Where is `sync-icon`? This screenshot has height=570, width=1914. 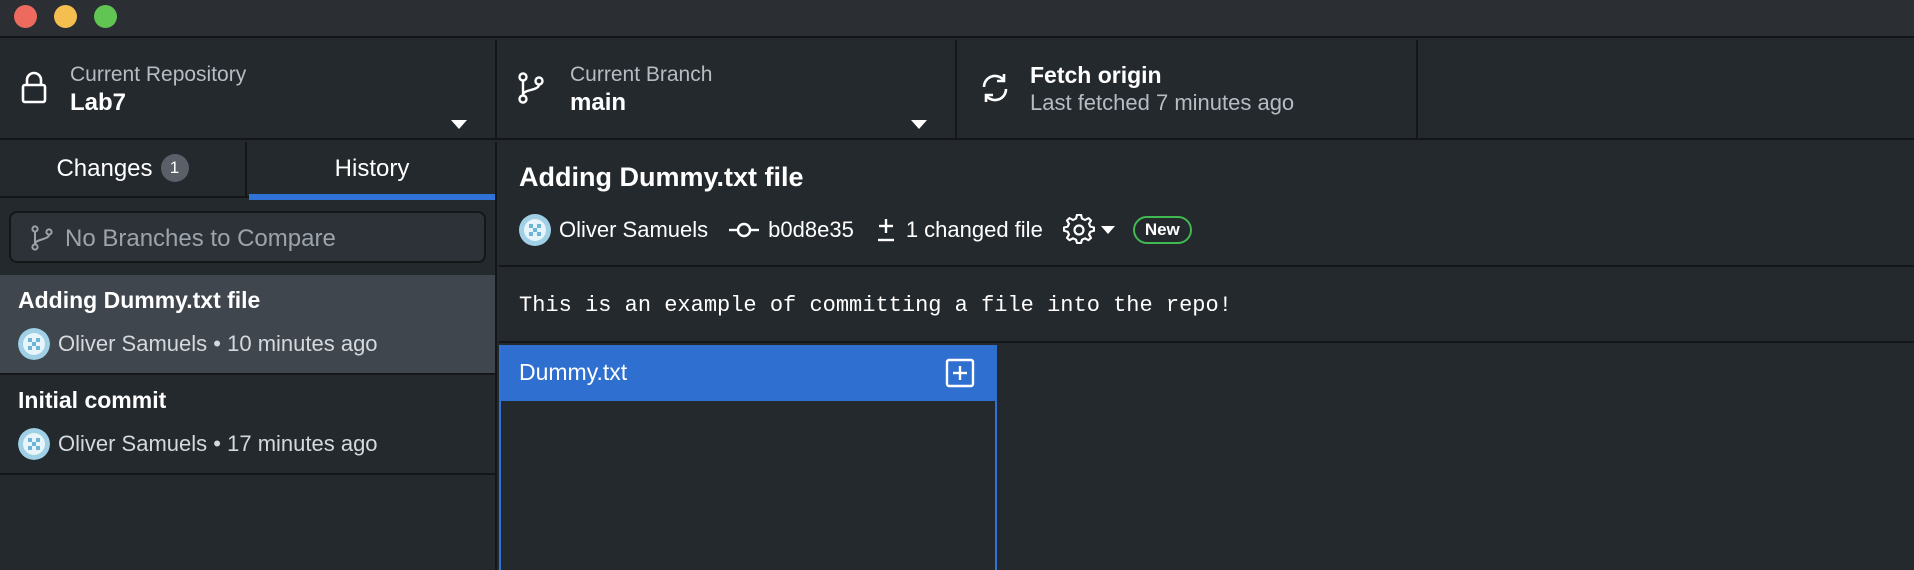 sync-icon is located at coordinates (995, 88).